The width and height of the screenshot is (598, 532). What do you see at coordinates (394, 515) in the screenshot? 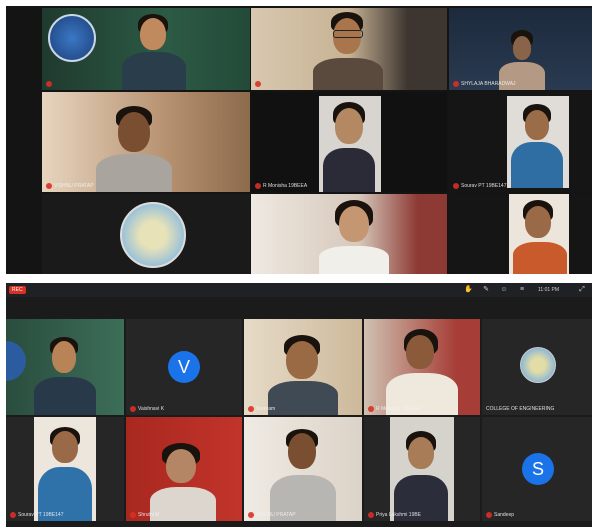
I see `participant-name: Priya Lakshmi 19BE` at bounding box center [394, 515].